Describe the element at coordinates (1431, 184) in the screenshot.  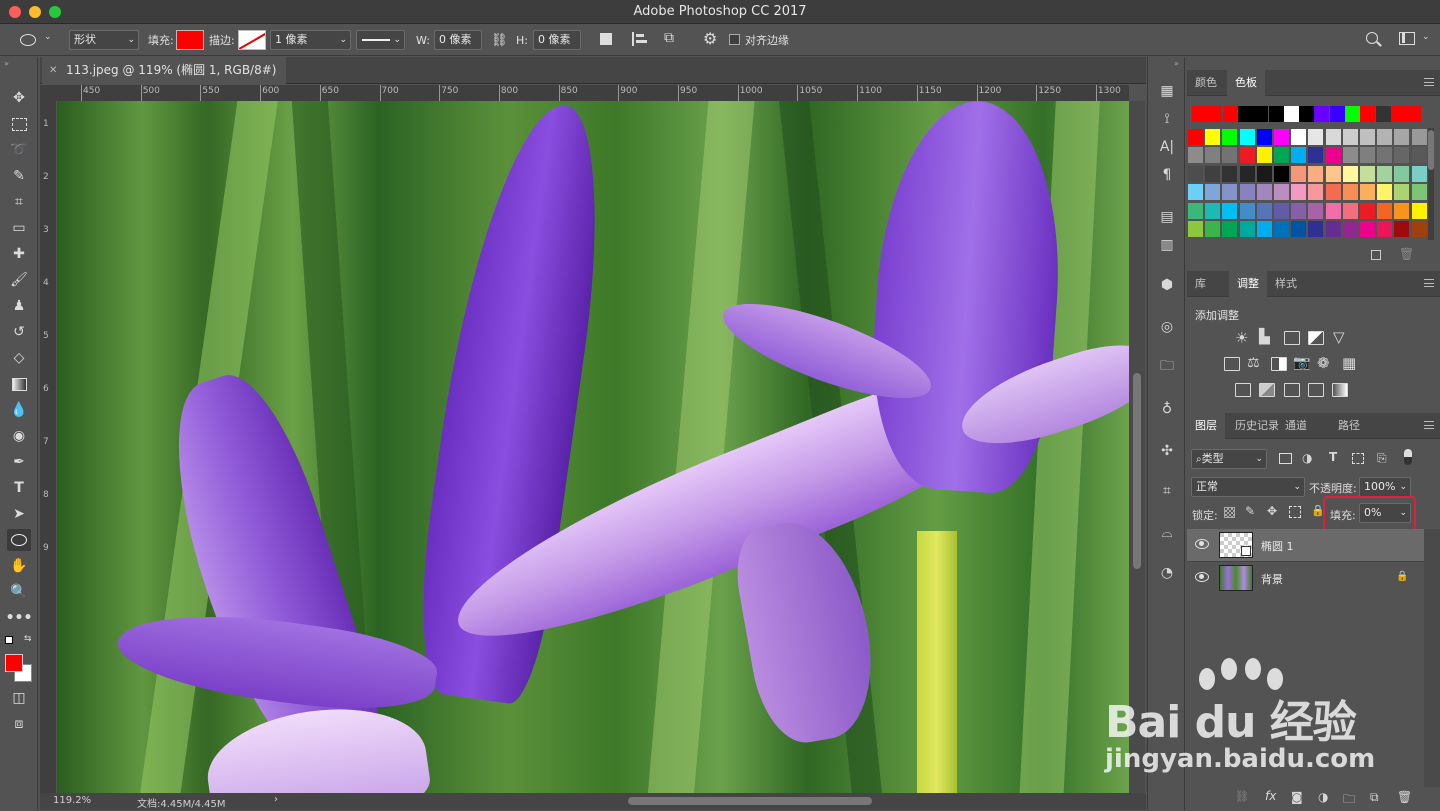
I see `swatches-scrollbar` at that location.